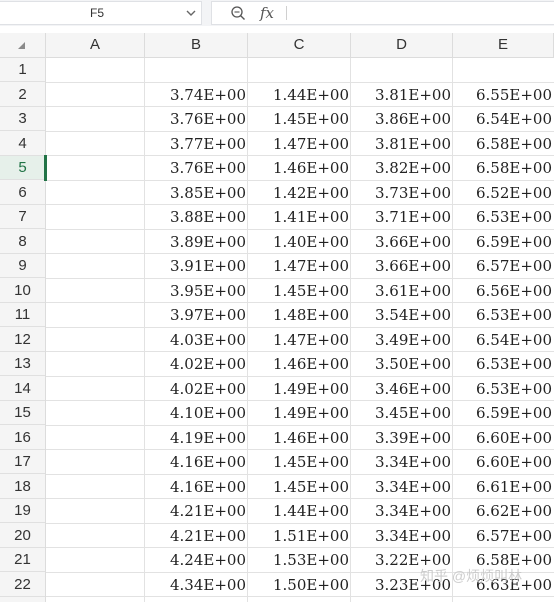 This screenshot has width=554, height=602. I want to click on cell-e18: 6.61E+00, so click(503, 487).